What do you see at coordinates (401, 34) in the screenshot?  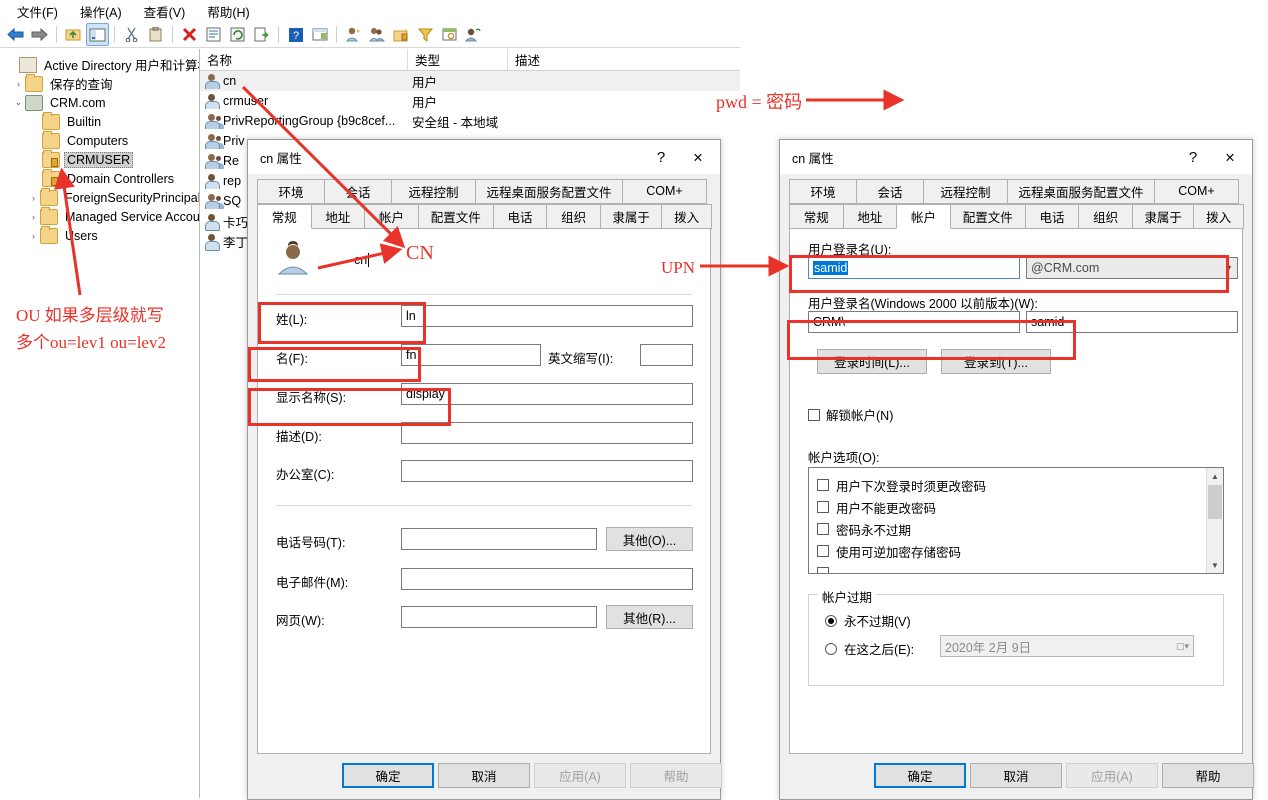 I see `new-ou-icon` at bounding box center [401, 34].